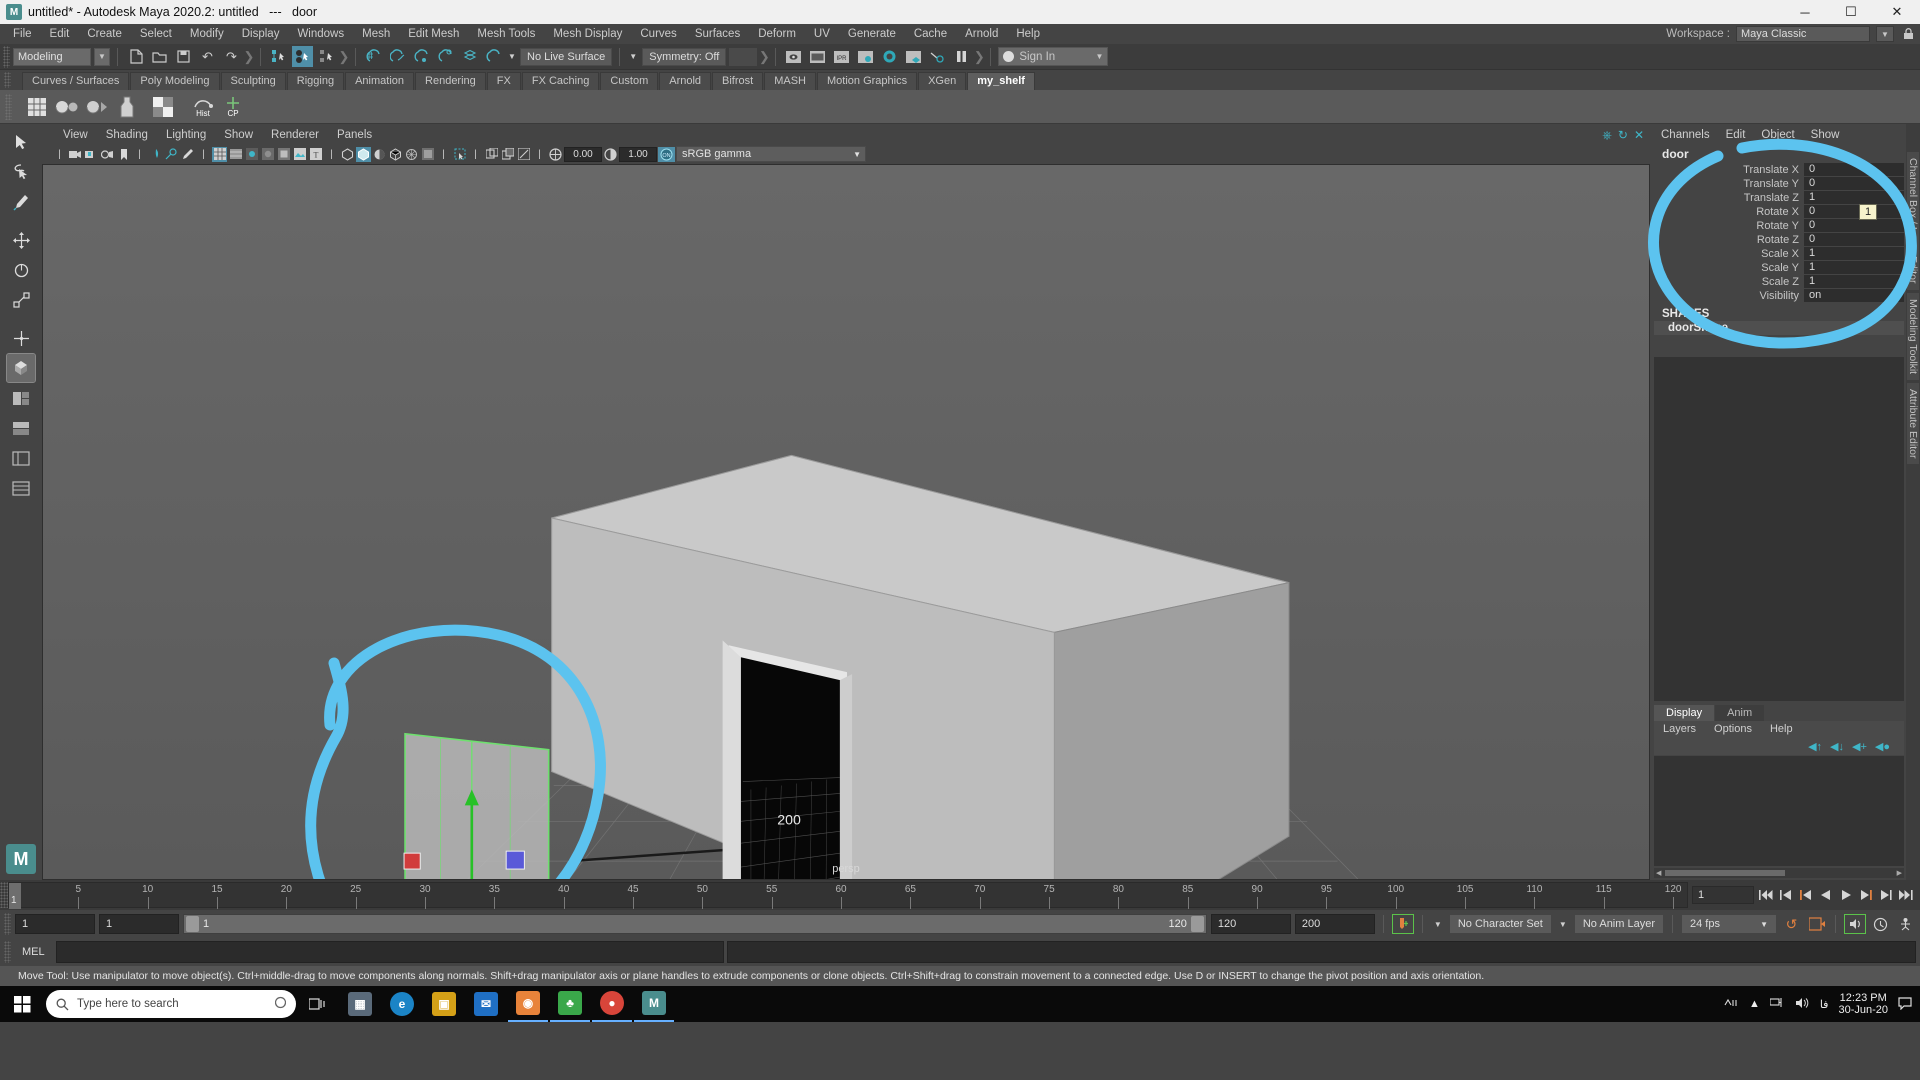  Describe the element at coordinates (822, 34) in the screenshot. I see `menu-uv: UV` at that location.